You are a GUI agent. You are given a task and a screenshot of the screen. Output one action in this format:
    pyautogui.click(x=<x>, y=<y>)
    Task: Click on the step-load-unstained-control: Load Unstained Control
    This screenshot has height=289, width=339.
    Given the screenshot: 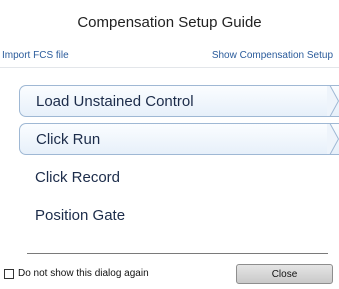 What is the action you would take?
    pyautogui.click(x=179, y=101)
    